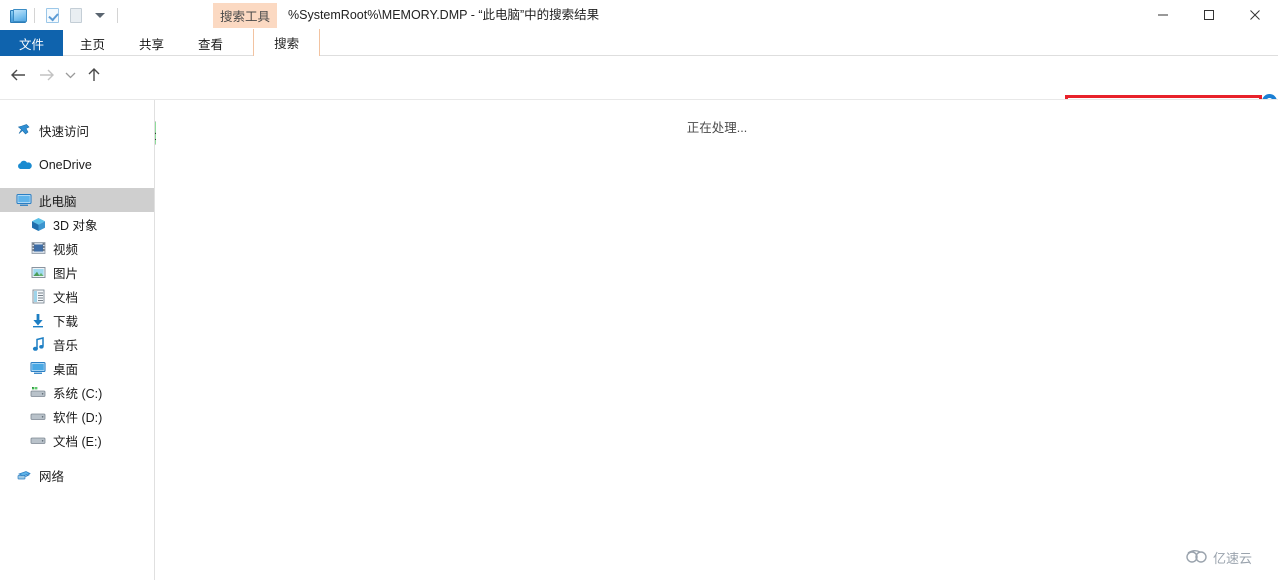  What do you see at coordinates (1255, 15) in the screenshot?
I see `close-button` at bounding box center [1255, 15].